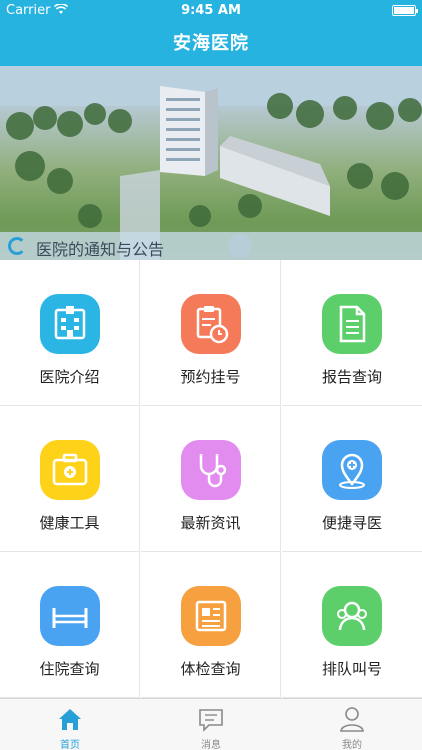 The image size is (422, 750). What do you see at coordinates (211, 470) in the screenshot?
I see `stethoscope-icon` at bounding box center [211, 470].